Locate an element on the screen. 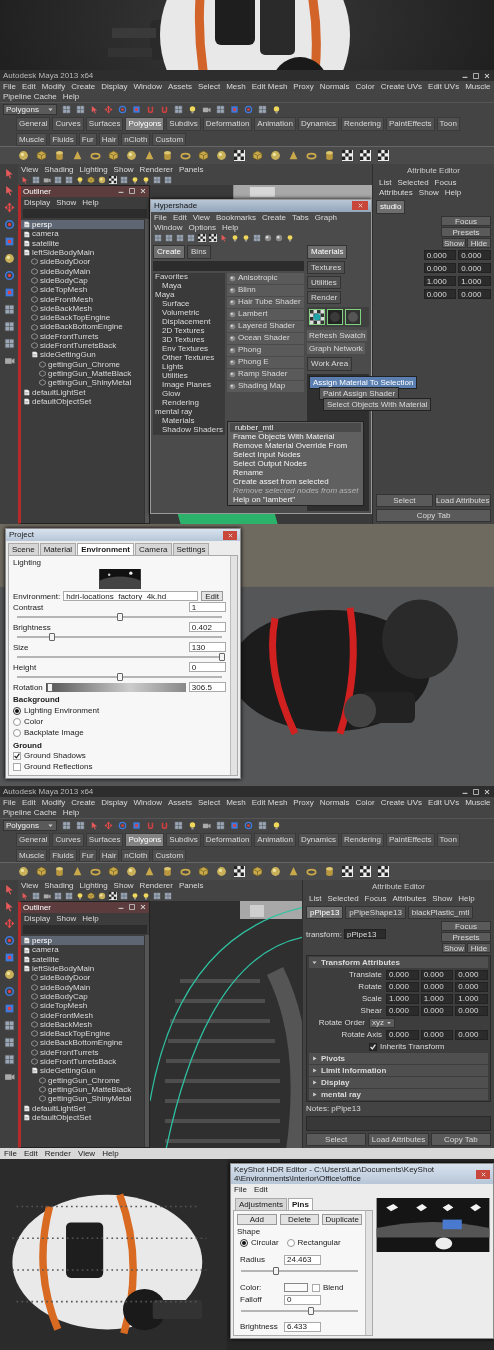  editor-button: Copy Tab is located at coordinates (433, 515).